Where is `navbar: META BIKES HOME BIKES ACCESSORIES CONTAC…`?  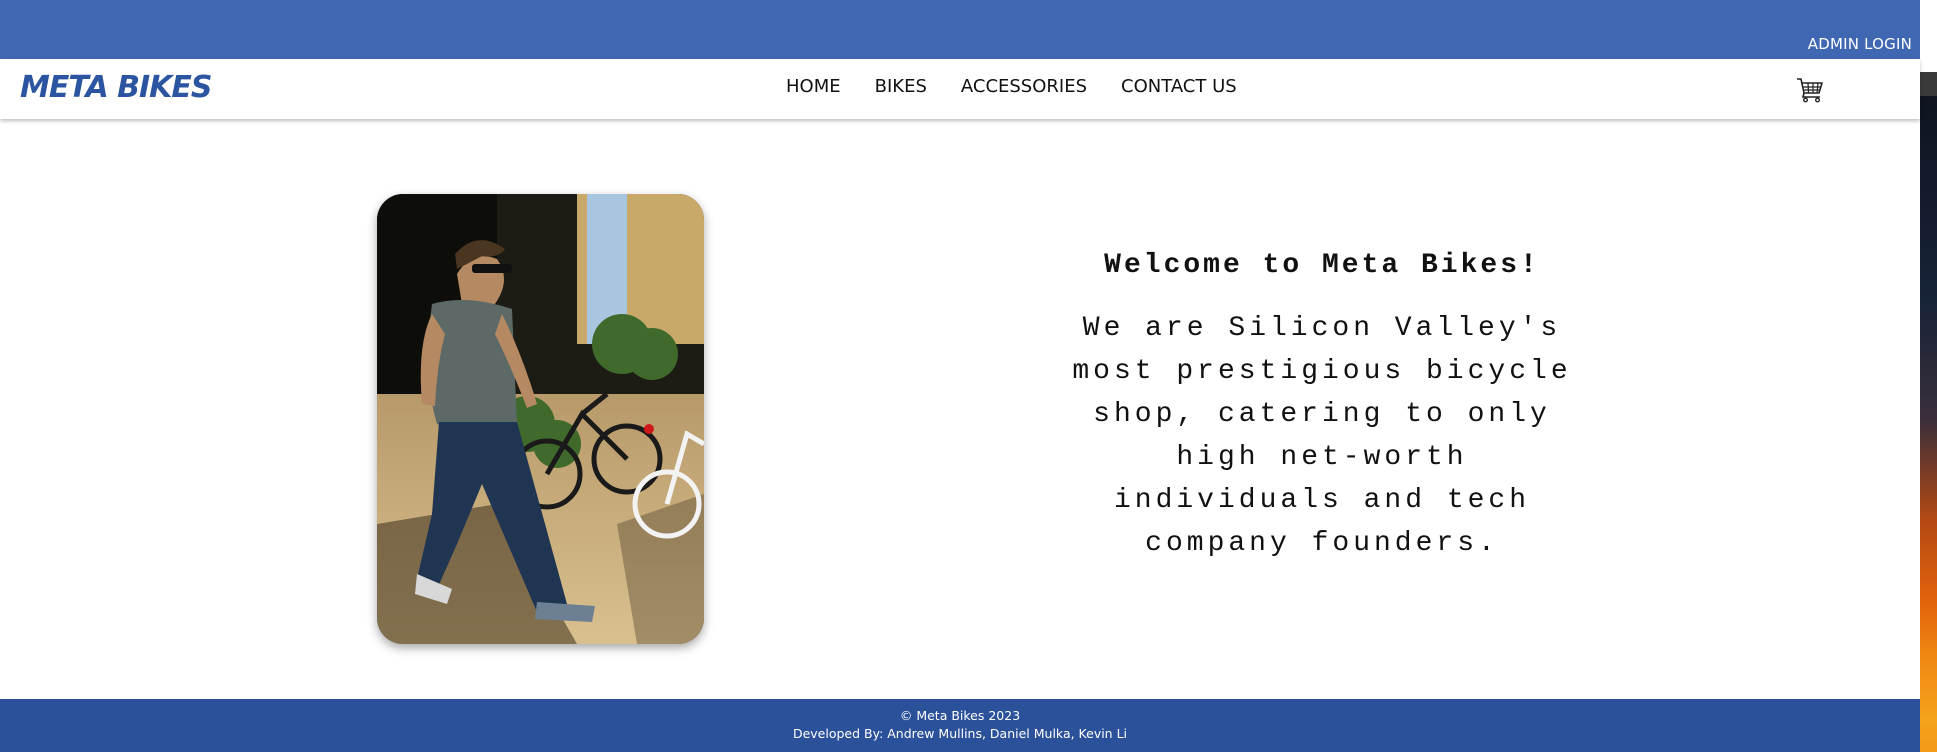
navbar: META BIKES HOME BIKES ACCESSORIES CONTAC… is located at coordinates (960, 89).